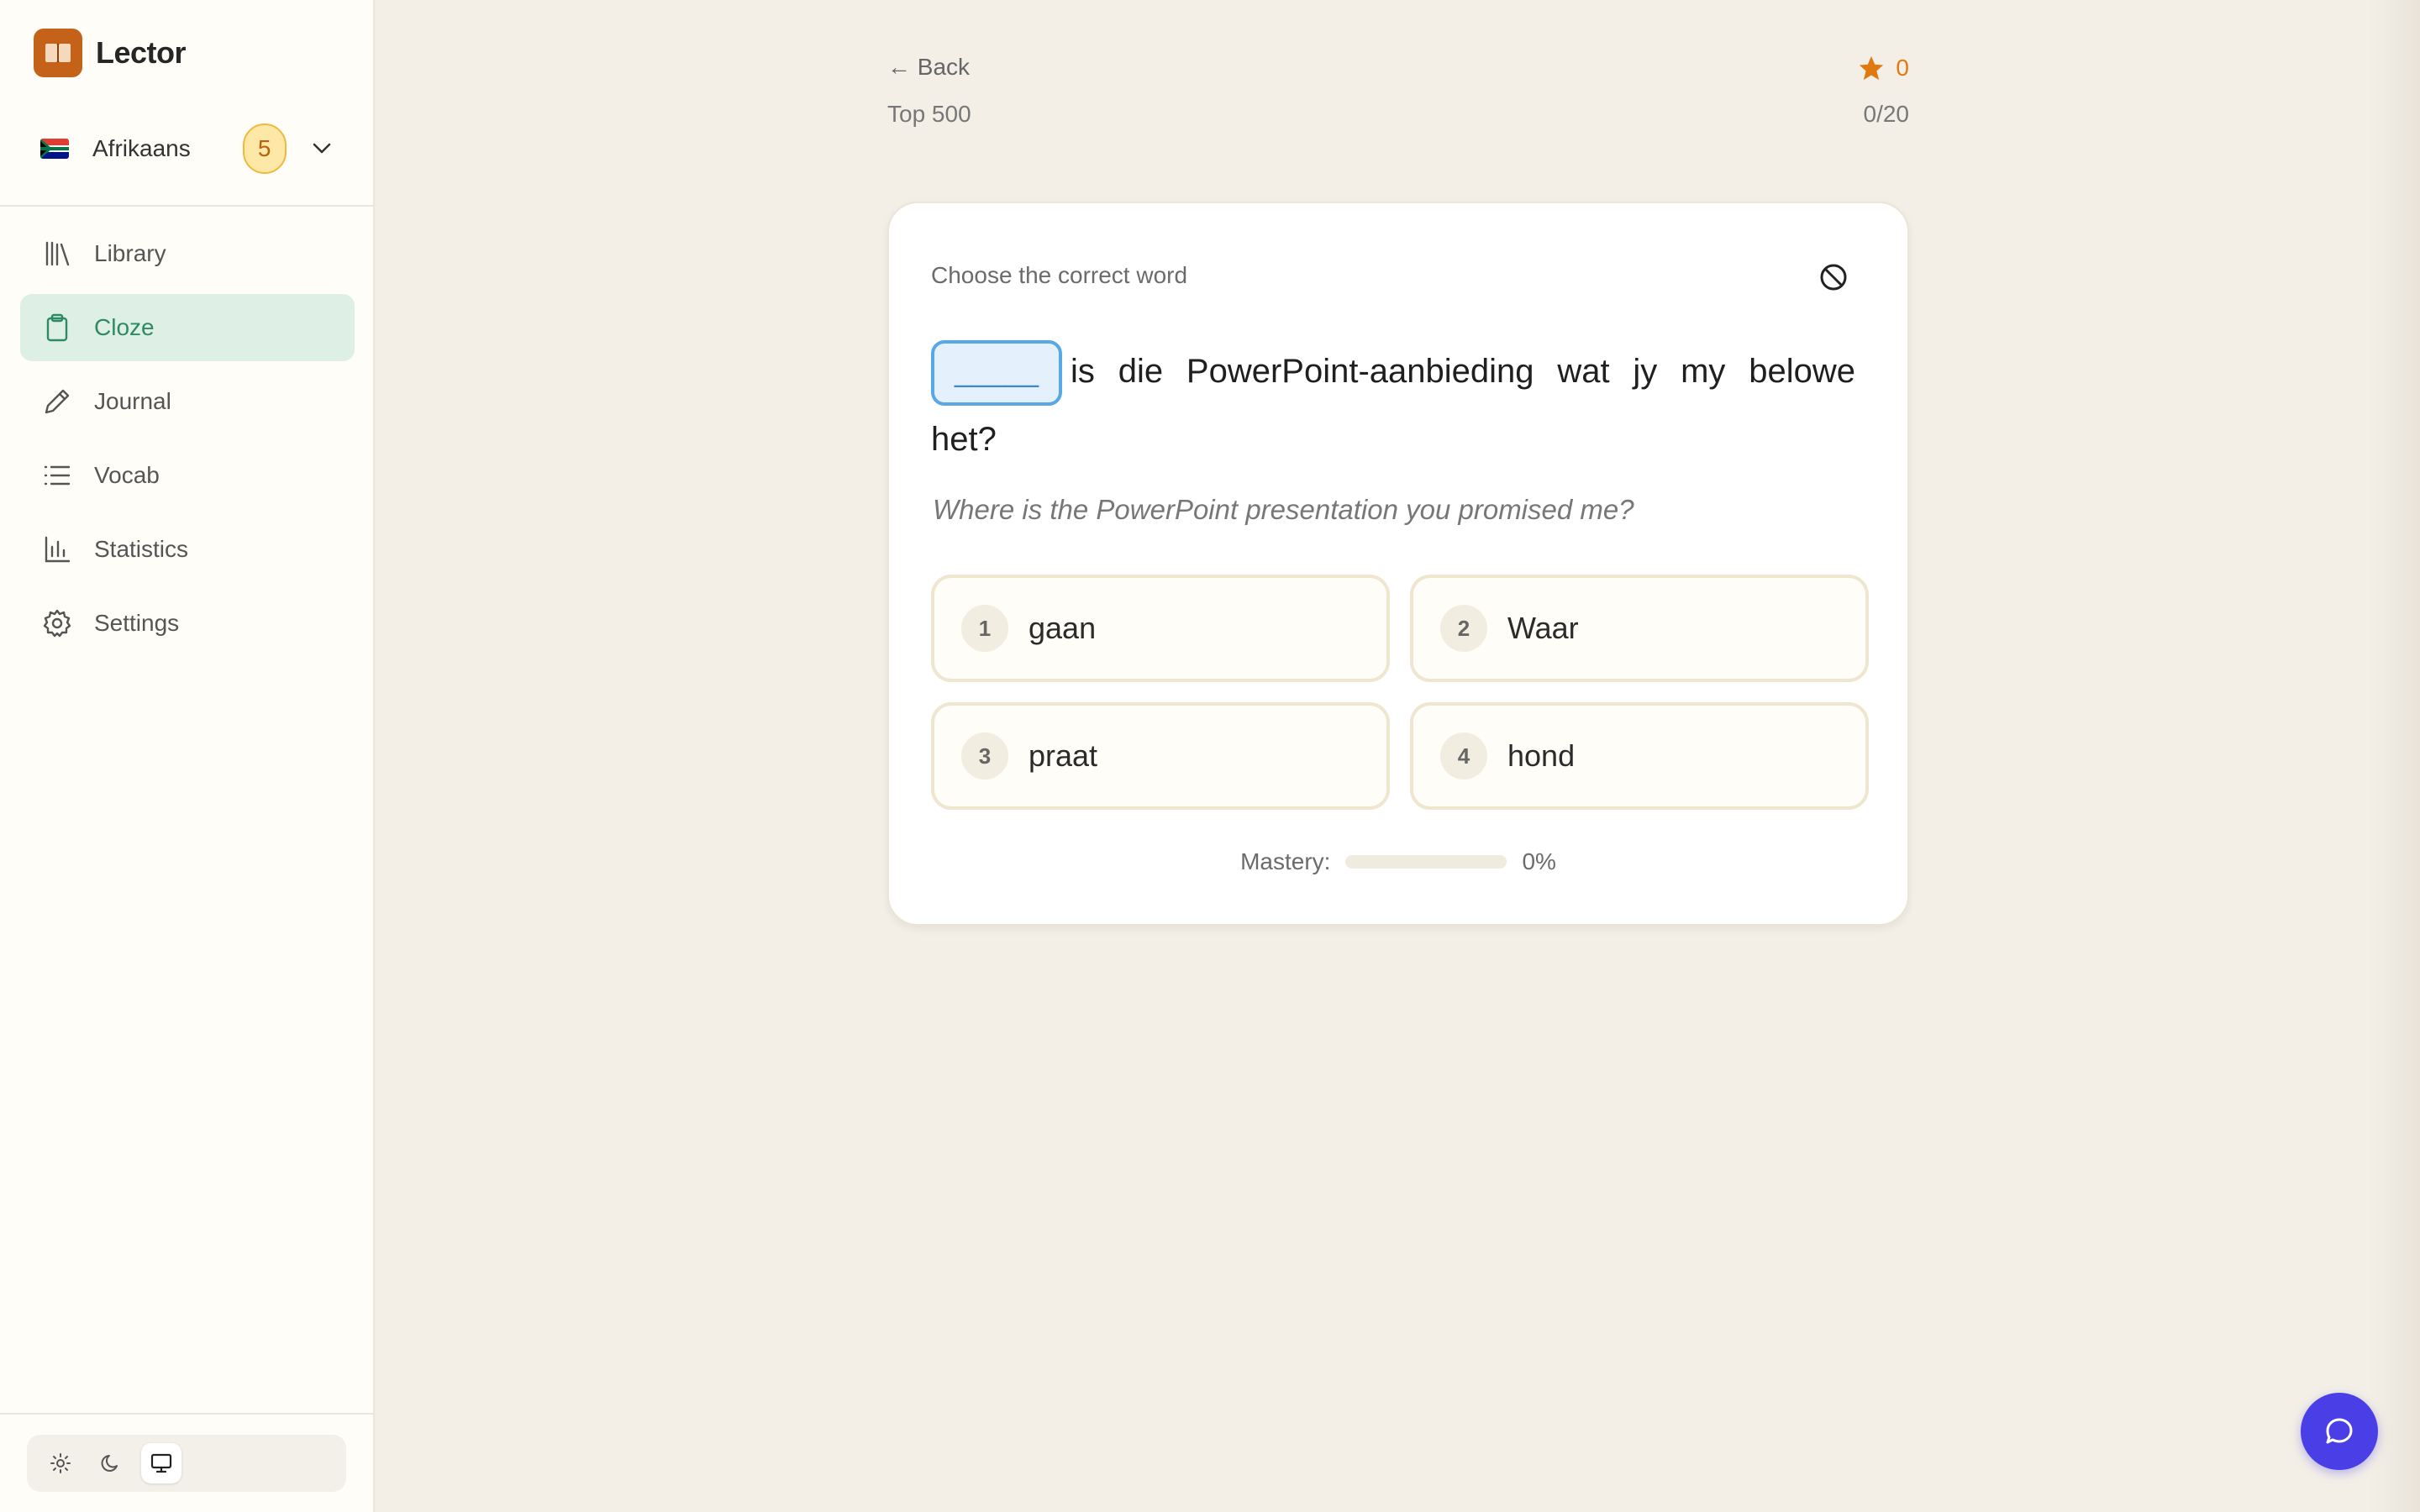  Describe the element at coordinates (1398, 96) in the screenshot. I see `exercise-header: ← Back Top 500 0 0/20` at that location.